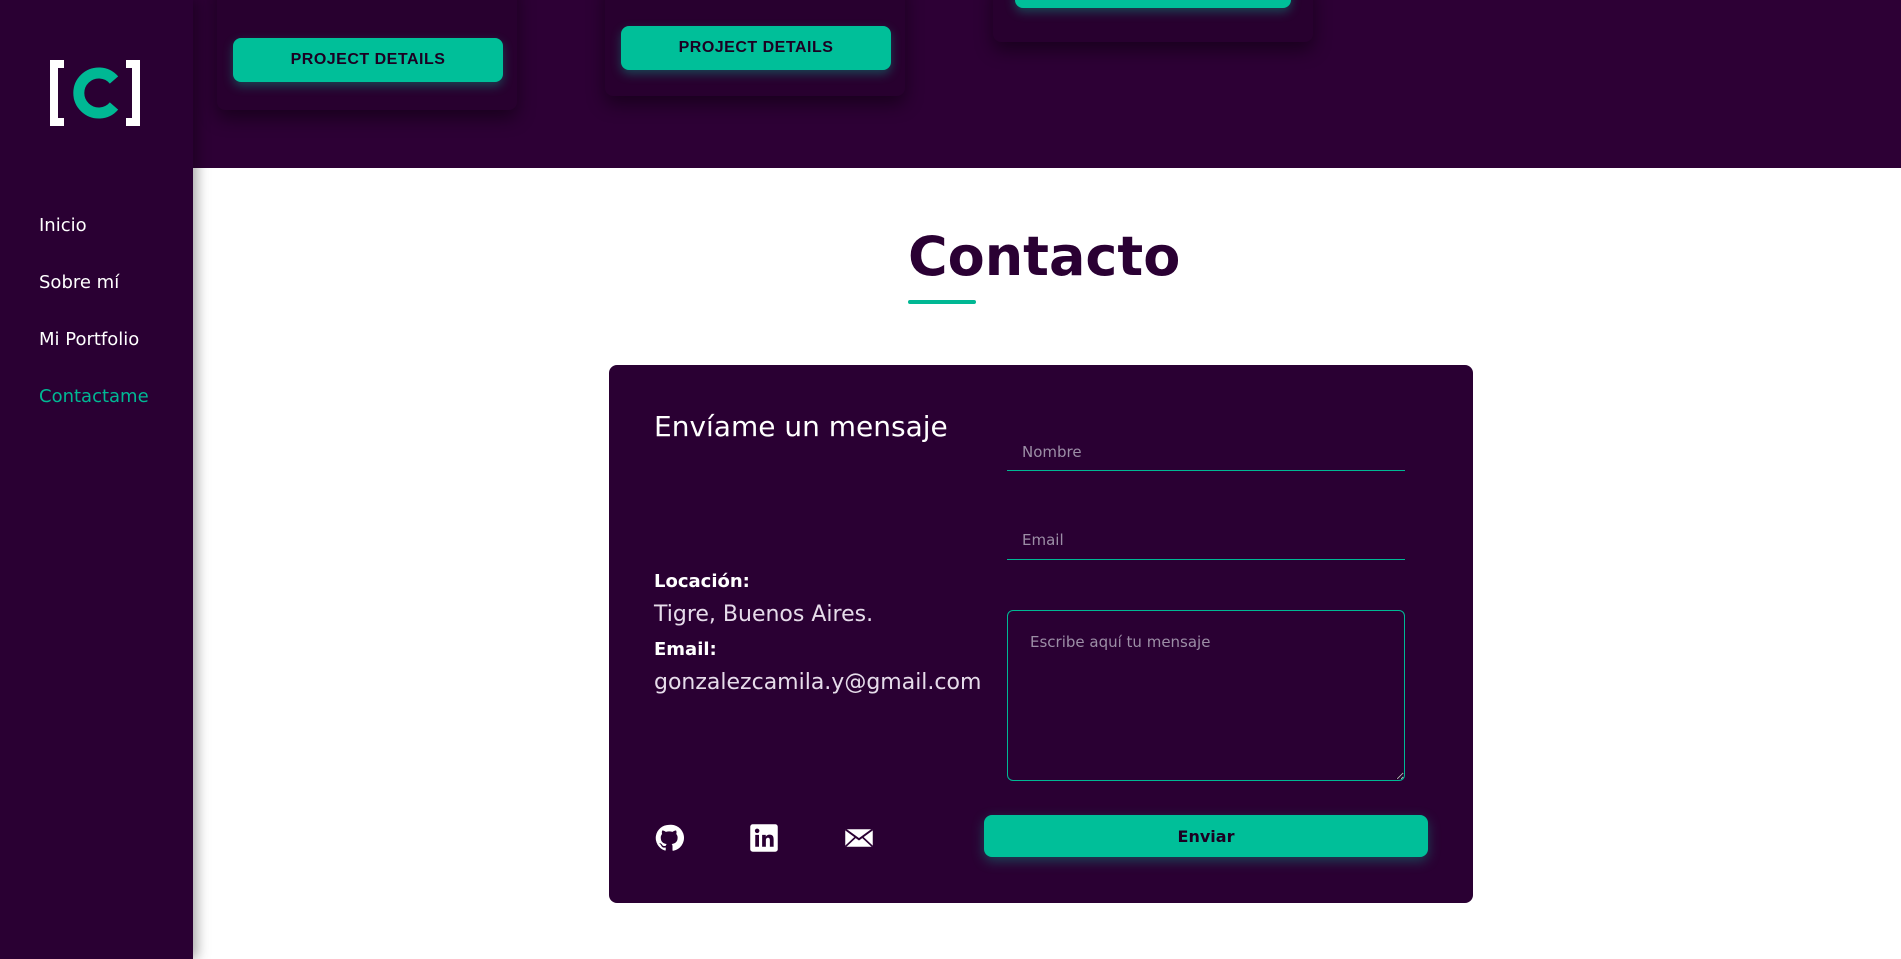 Image resolution: width=1901 pixels, height=959 pixels. Describe the element at coordinates (1153, 4) in the screenshot. I see `project-details-button` at that location.